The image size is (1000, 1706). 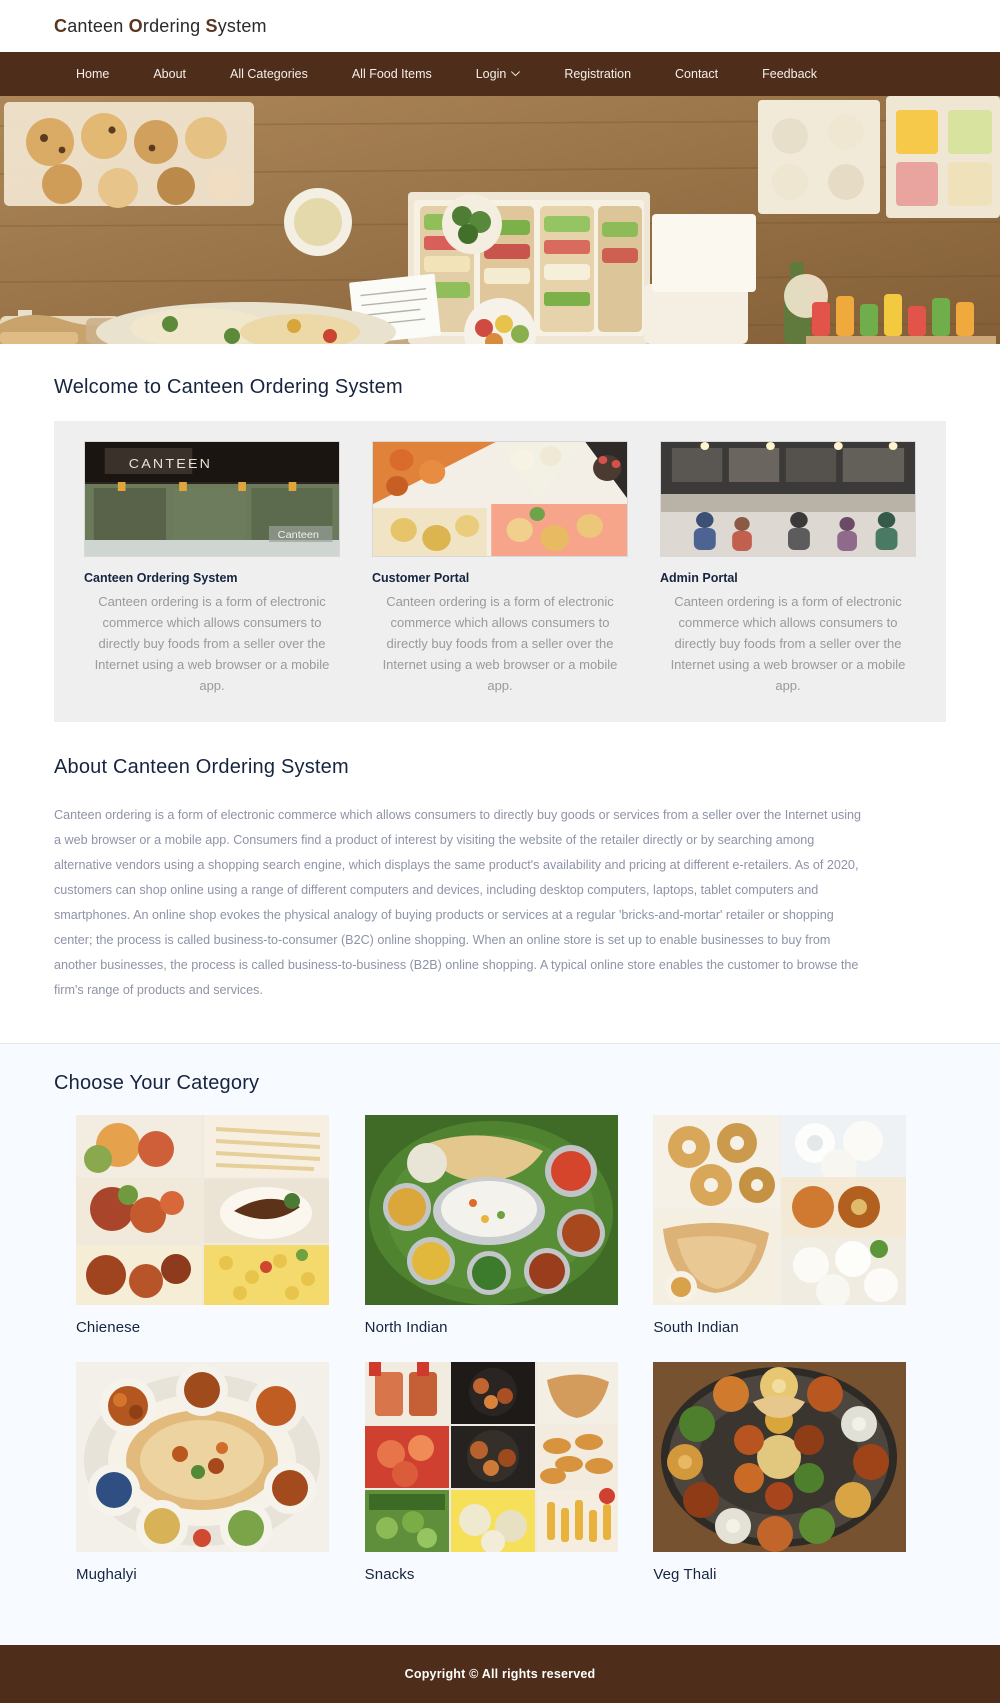 What do you see at coordinates (157, 1083) in the screenshot?
I see `category-title: Choose Your Category` at bounding box center [157, 1083].